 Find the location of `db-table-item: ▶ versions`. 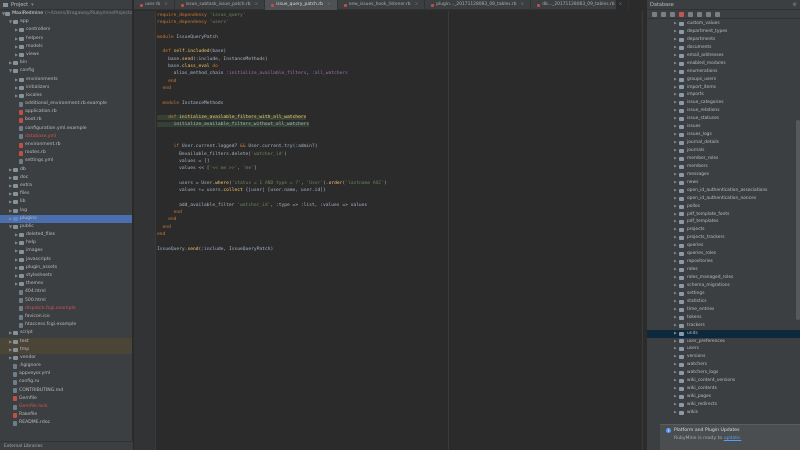

db-table-item: ▶ versions is located at coordinates (723, 357).